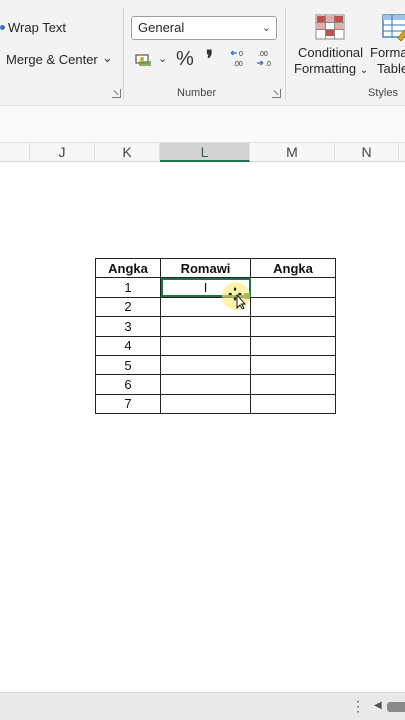  Describe the element at coordinates (202, 706) in the screenshot. I see `status-bar: ⋮ ◀` at that location.